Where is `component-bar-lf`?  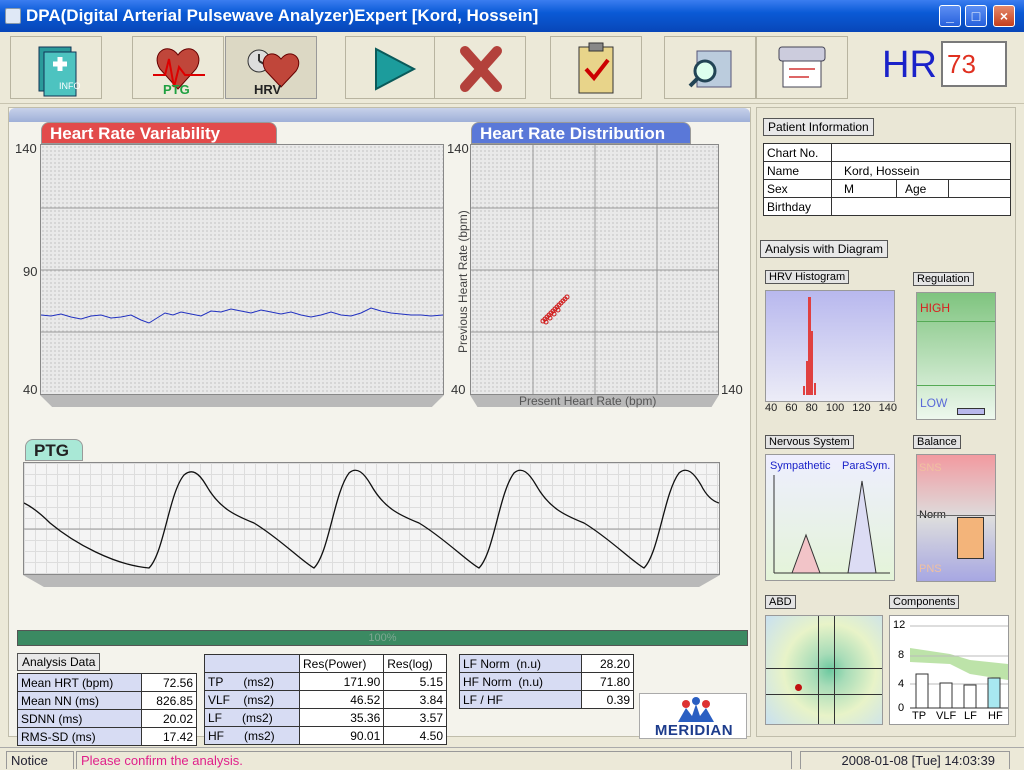 component-bar-lf is located at coordinates (970, 696).